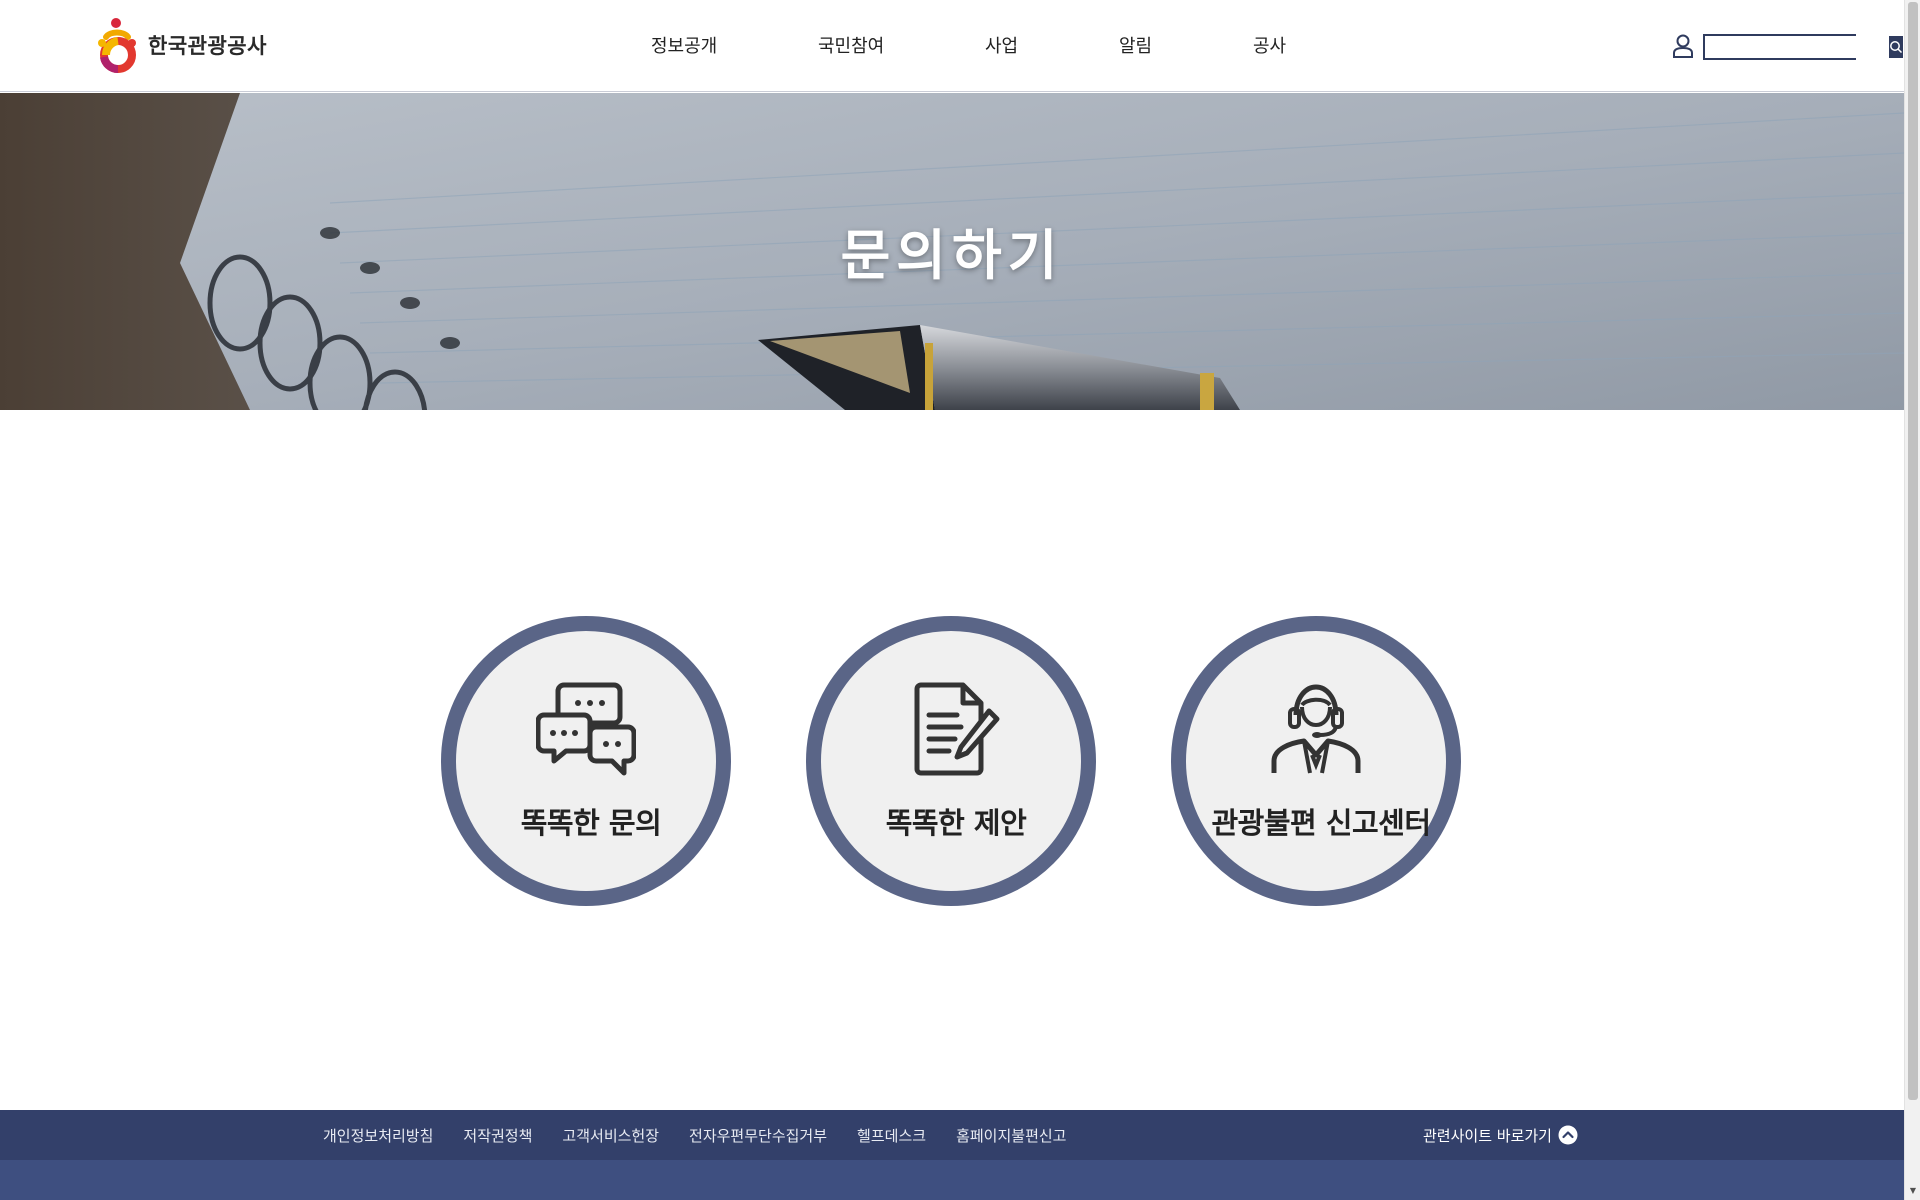 This screenshot has width=1920, height=1200. What do you see at coordinates (758, 1135) in the screenshot?
I see `footer-link-email-collection-refusal: 전자우편무단수집거부` at bounding box center [758, 1135].